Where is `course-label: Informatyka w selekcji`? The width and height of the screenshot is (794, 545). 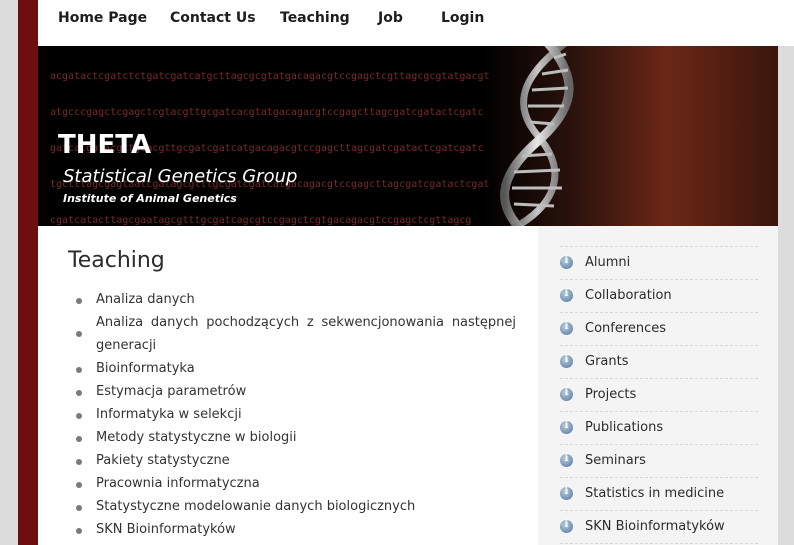
course-label: Informatyka w selekcji is located at coordinates (169, 414).